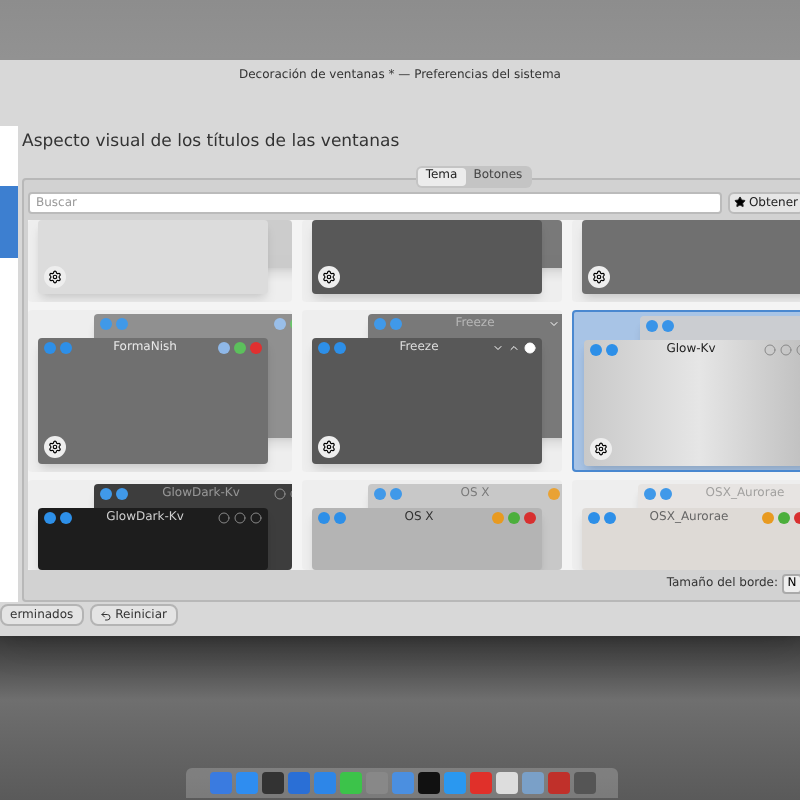 The height and width of the screenshot is (800, 800). I want to click on sidebar-item, so click(9, 221).